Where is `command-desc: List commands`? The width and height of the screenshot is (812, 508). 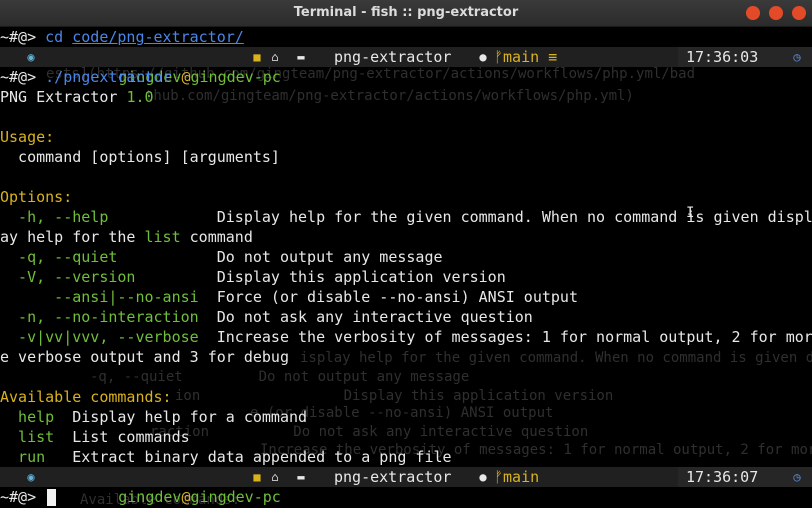 command-desc: List commands is located at coordinates (122, 437).